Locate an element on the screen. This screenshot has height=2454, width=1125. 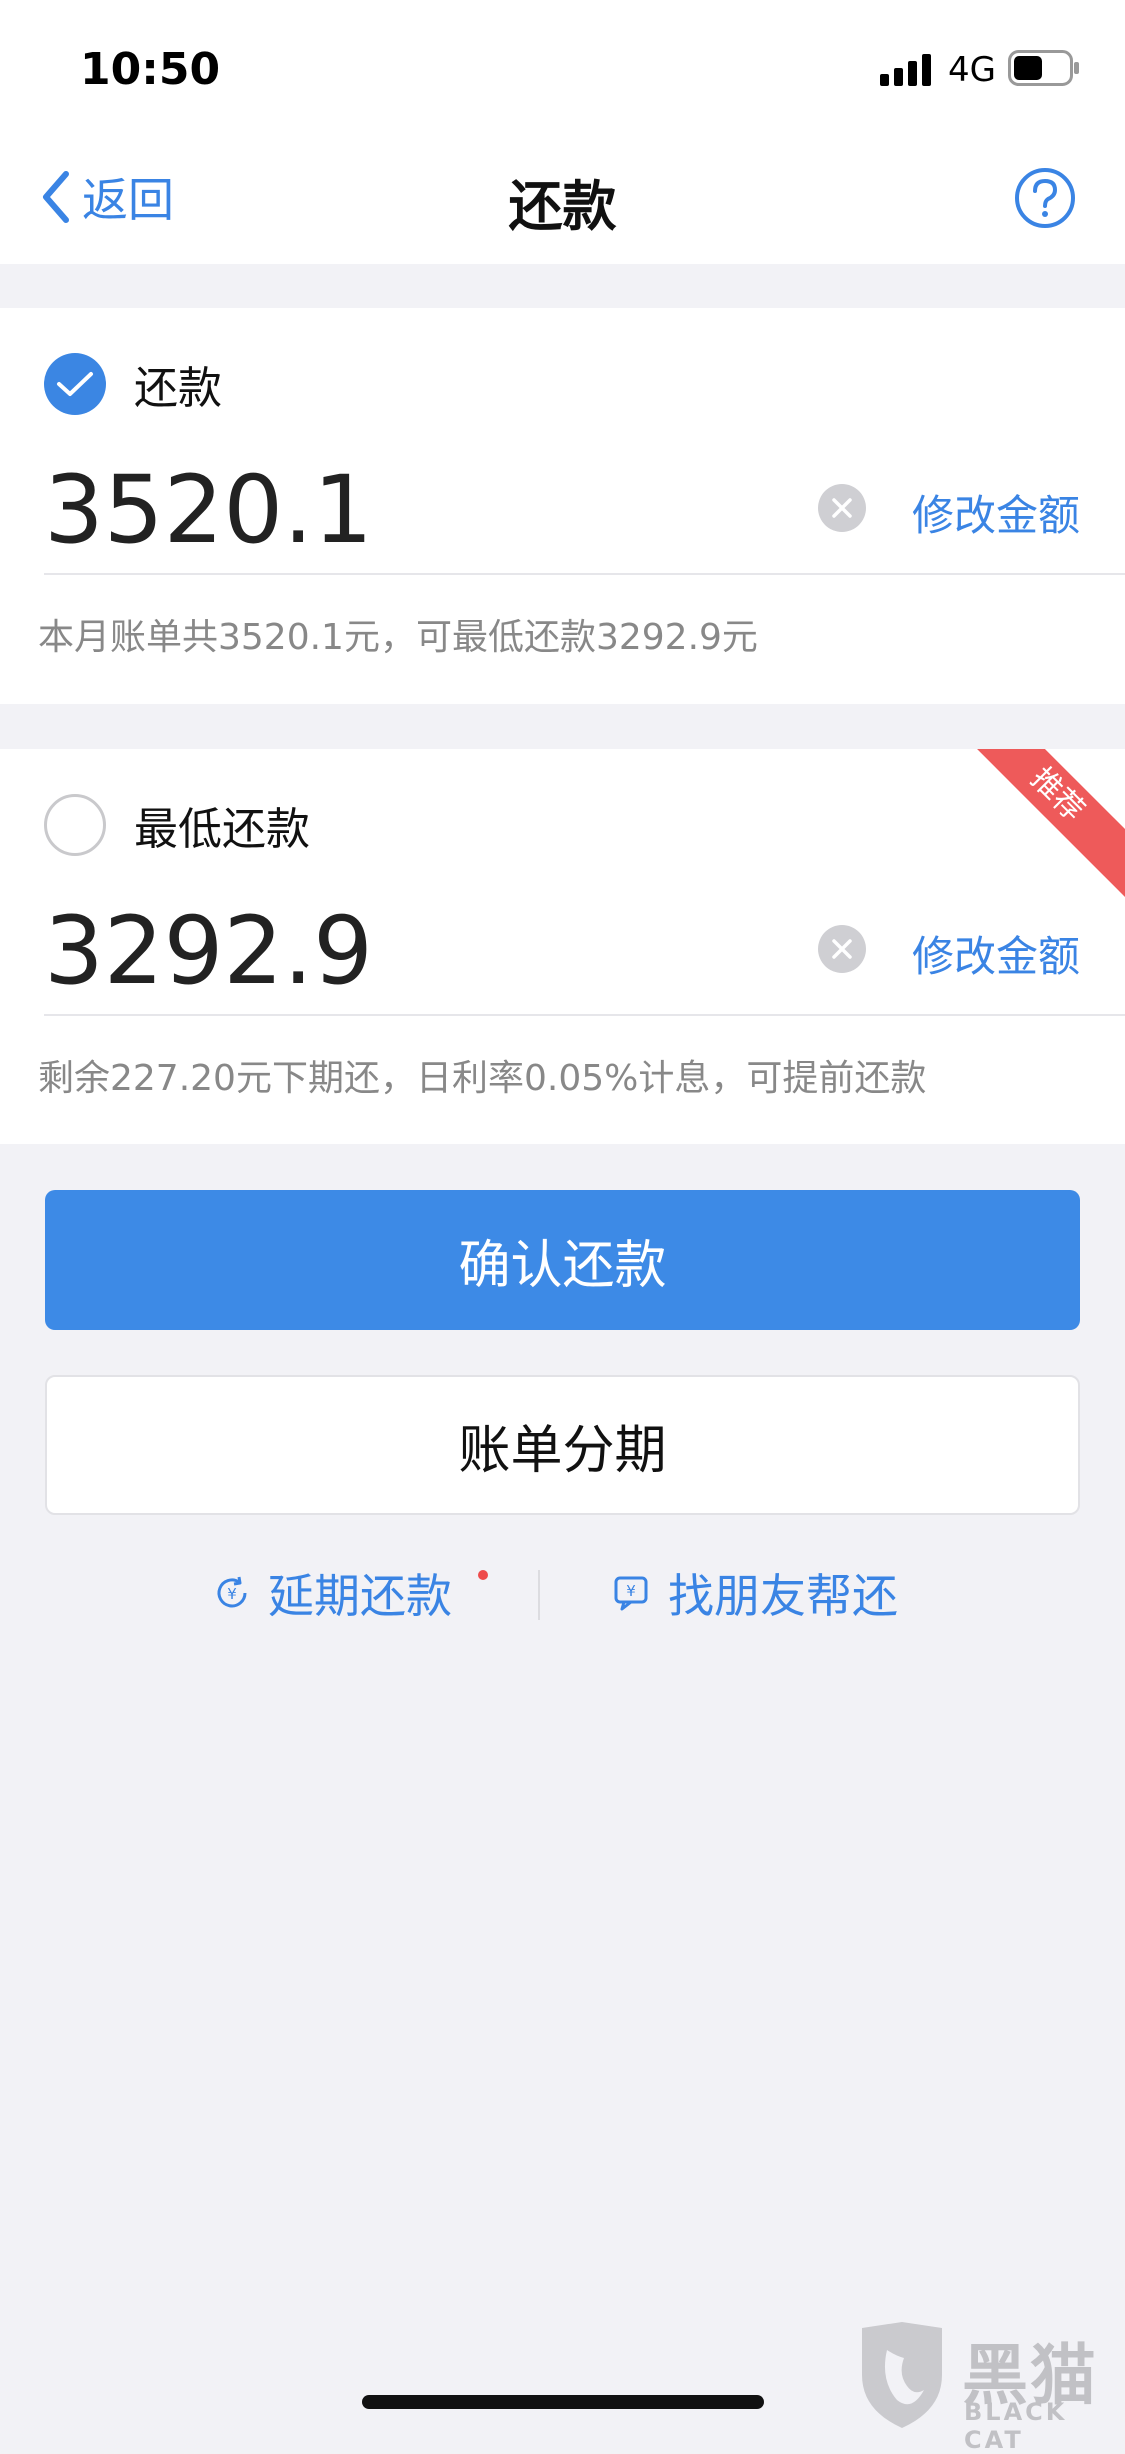
defer-repayment-link: ¥ 延期还款 is located at coordinates (332, 1593).